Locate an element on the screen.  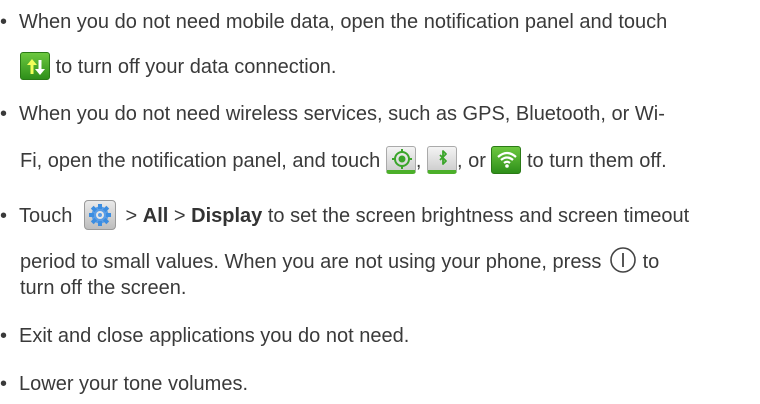
mobile-data-icon is located at coordinates (35, 66).